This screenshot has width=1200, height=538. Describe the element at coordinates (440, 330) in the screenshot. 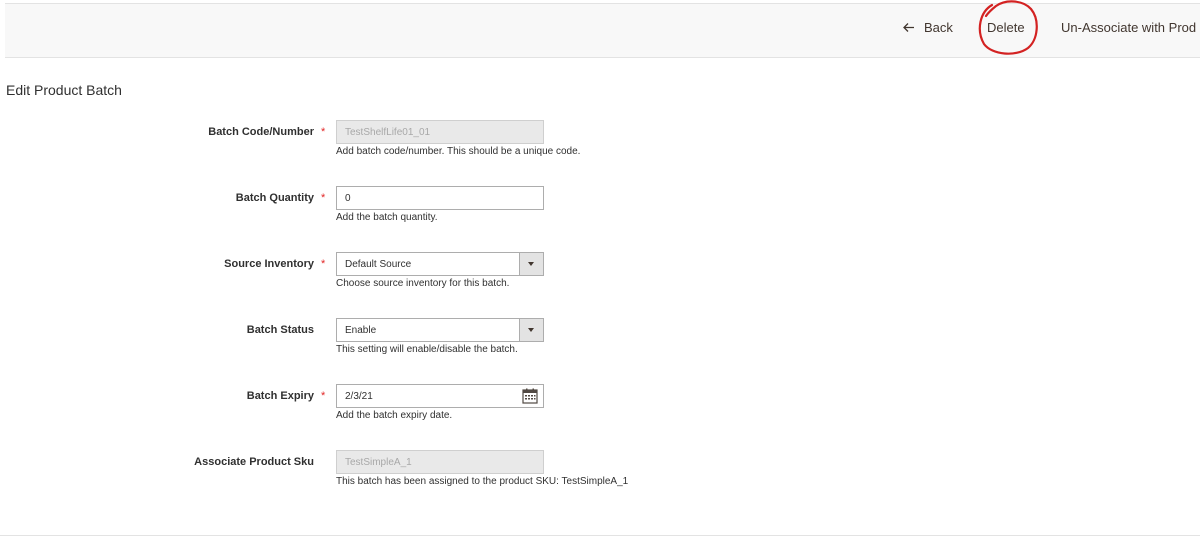

I see `batch-status-select: Enable` at that location.